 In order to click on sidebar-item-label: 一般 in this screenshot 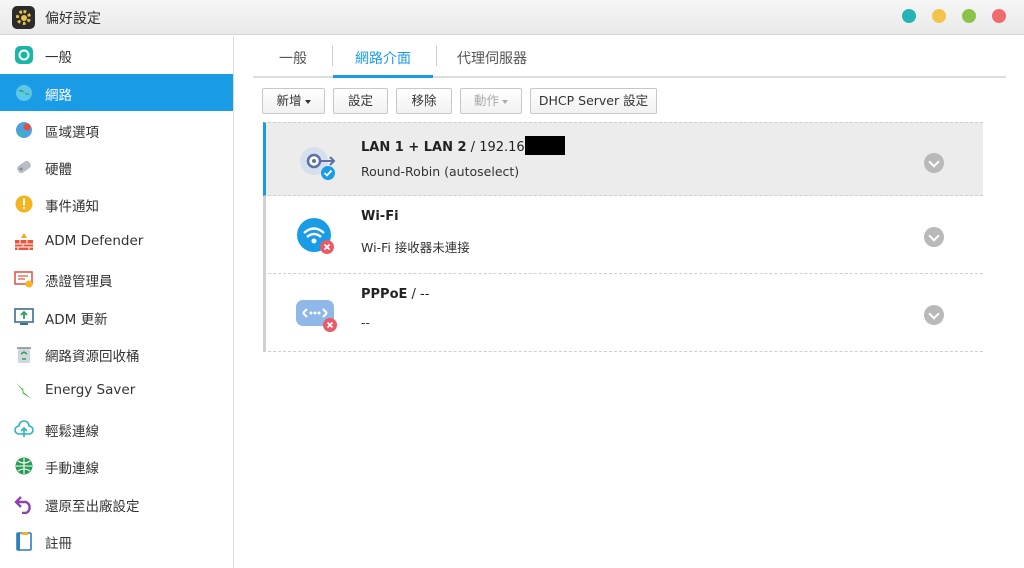, I will do `click(58, 58)`.